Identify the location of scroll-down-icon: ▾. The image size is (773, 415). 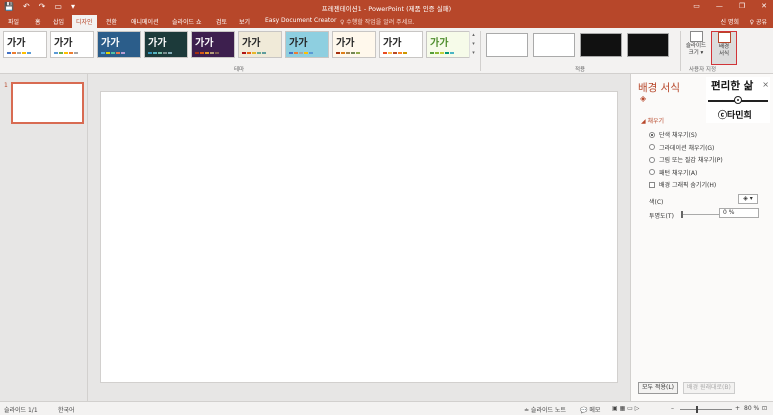
(473, 44).